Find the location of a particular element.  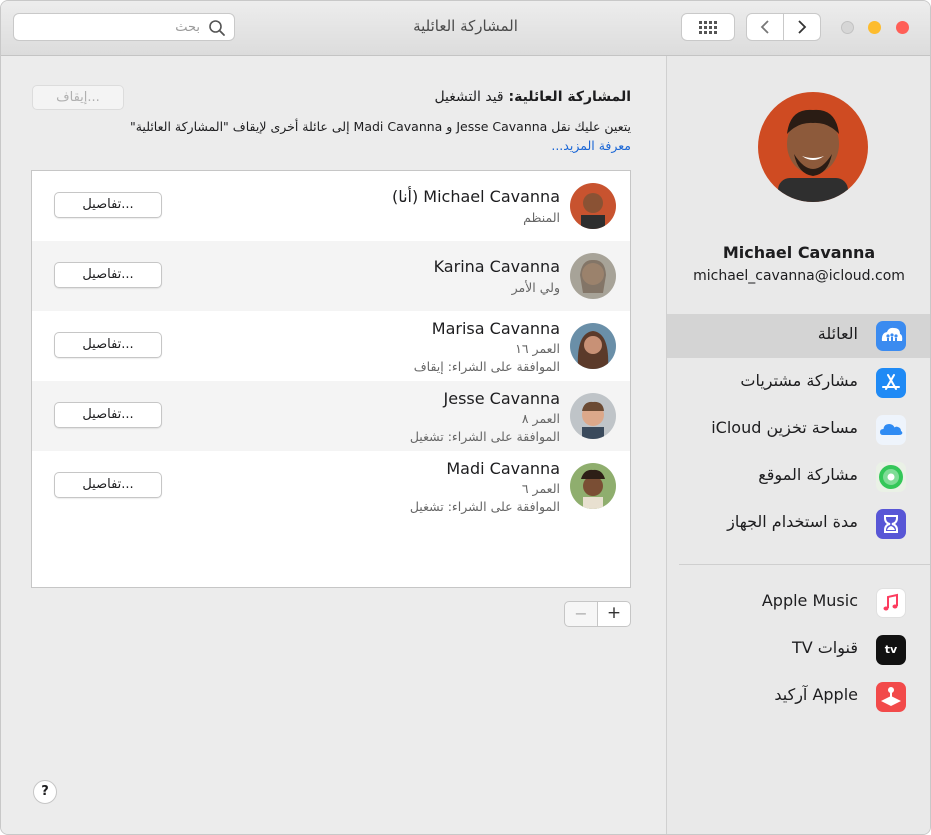

family-sharing-status: المشاركة العائلية: قيد التشغيل is located at coordinates (532, 97).